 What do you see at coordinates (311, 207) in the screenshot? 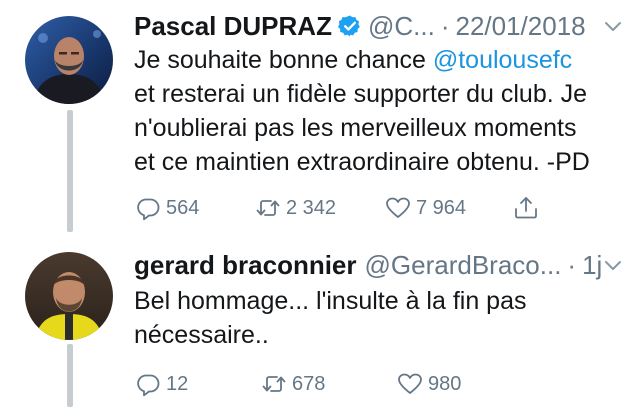
I see `retweet-count: 2 342` at bounding box center [311, 207].